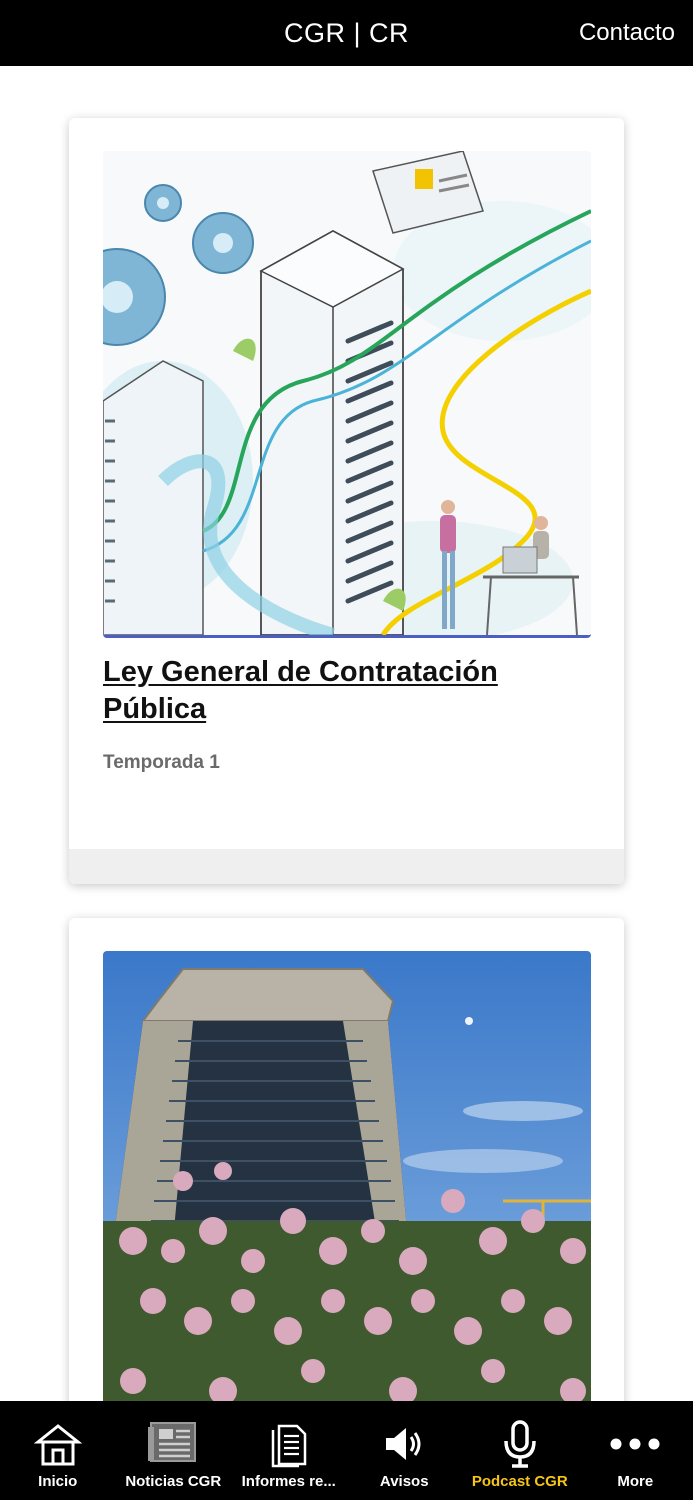  I want to click on newspaper-icon, so click(172, 1442).